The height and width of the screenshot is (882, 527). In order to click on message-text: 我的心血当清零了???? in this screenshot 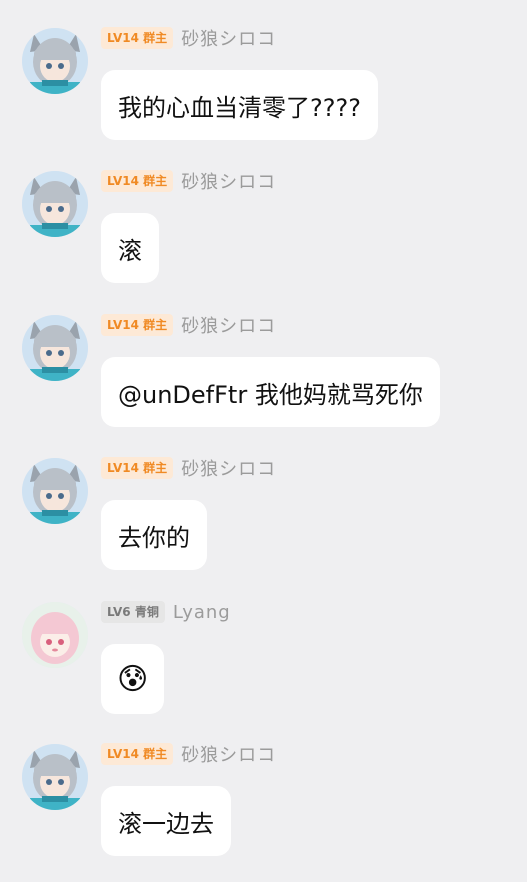, I will do `click(239, 107)`.